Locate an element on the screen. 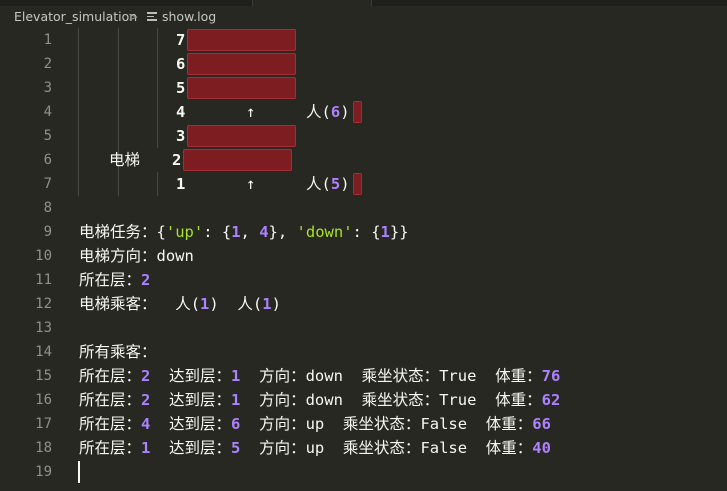  weight-value: 76 is located at coordinates (551, 376).